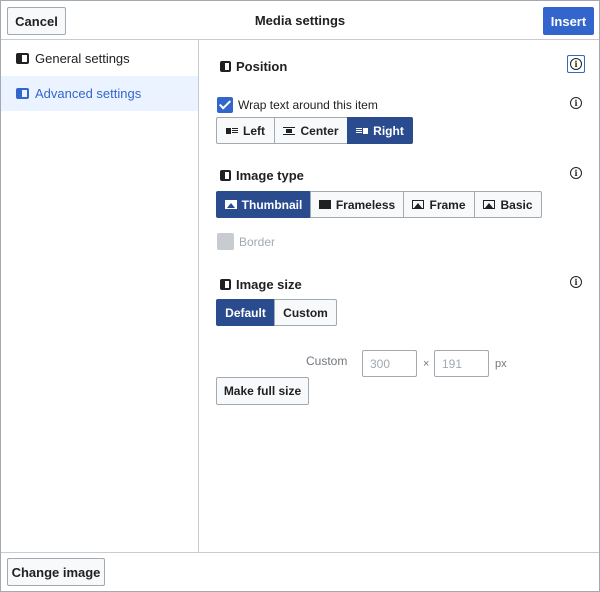 This screenshot has width=600, height=592. What do you see at coordinates (262, 66) in the screenshot?
I see `position-title: Position` at bounding box center [262, 66].